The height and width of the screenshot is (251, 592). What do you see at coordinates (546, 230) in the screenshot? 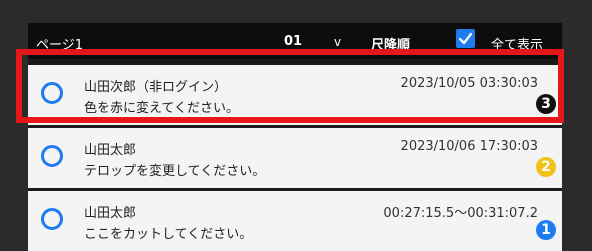
I see `comment-badge: 1` at bounding box center [546, 230].